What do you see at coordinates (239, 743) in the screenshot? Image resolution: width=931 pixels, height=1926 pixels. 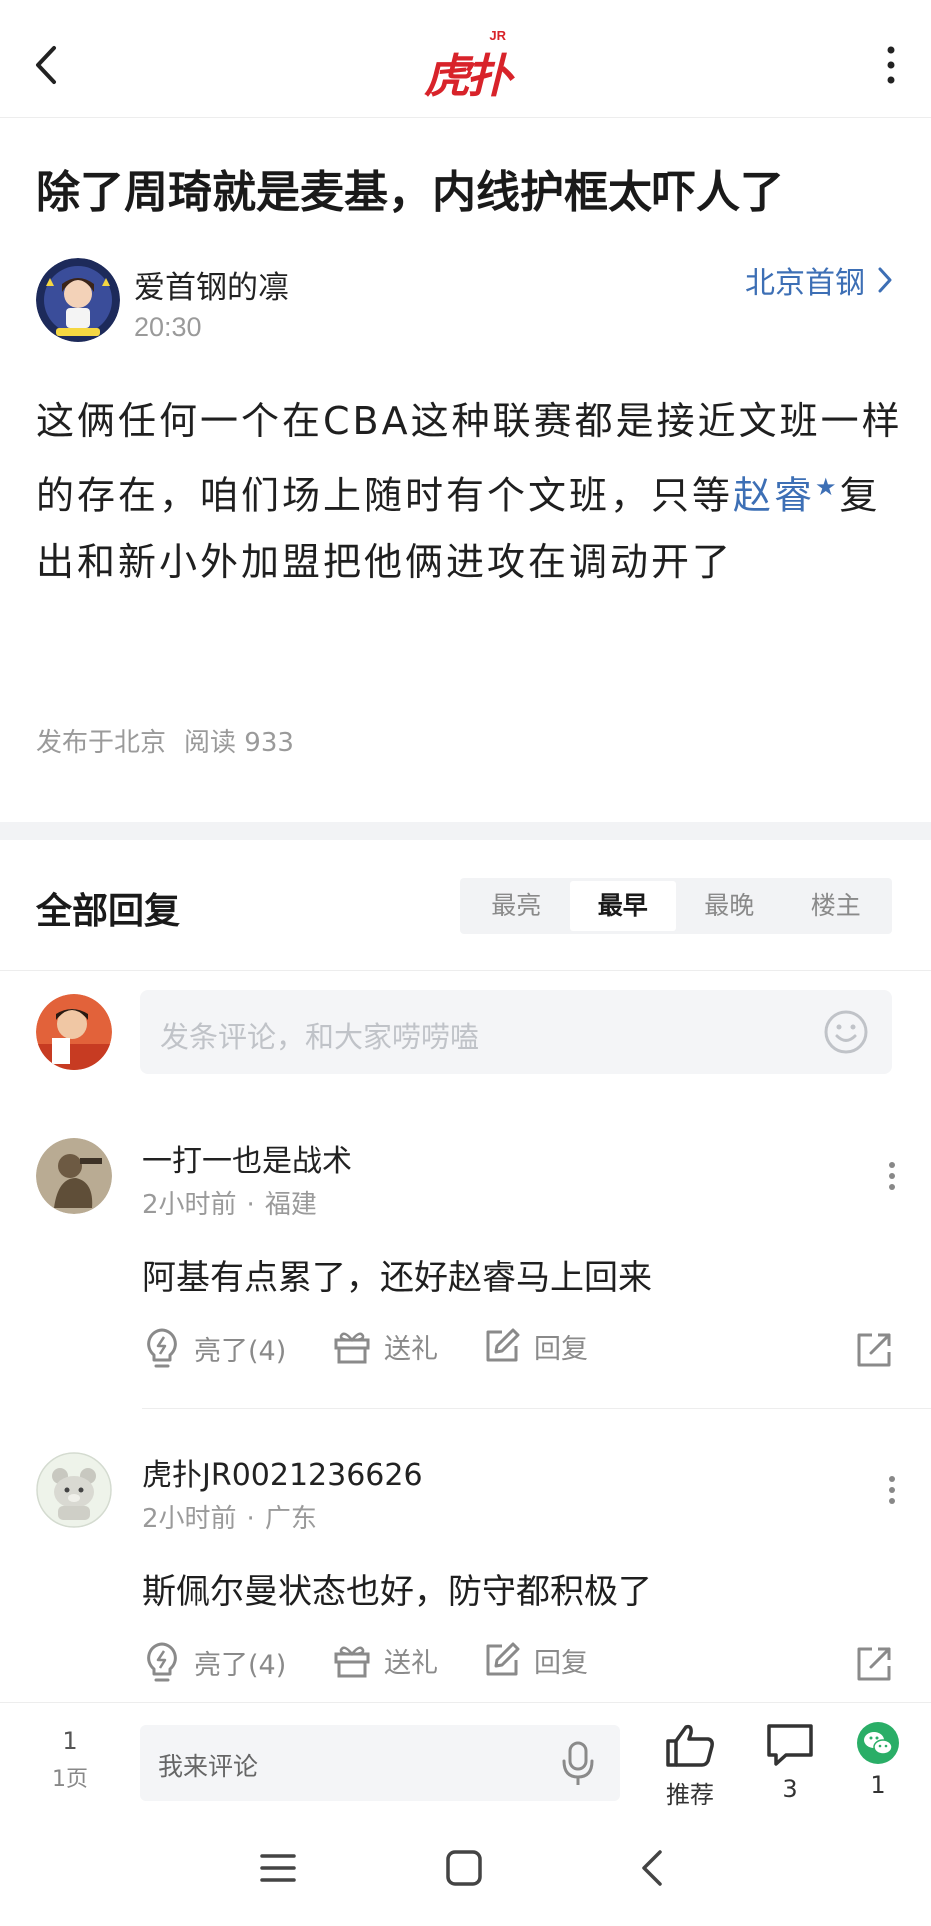 I see `post-reads: 阅读 933` at bounding box center [239, 743].